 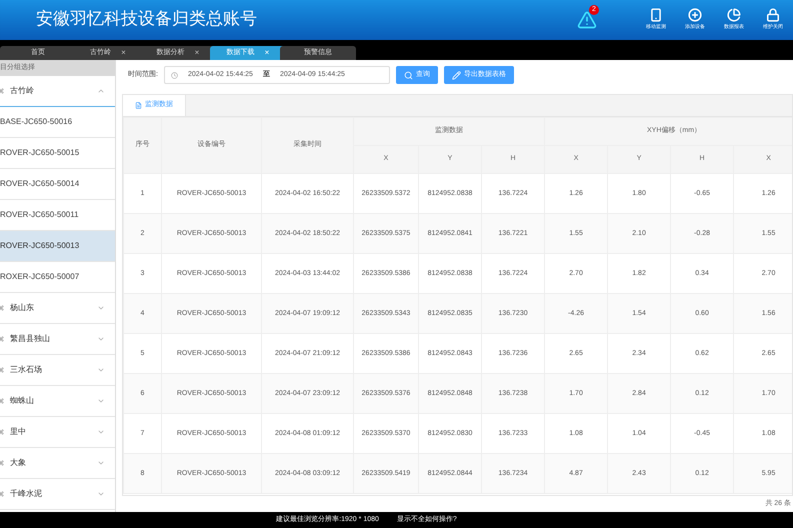 What do you see at coordinates (30, 339) in the screenshot?
I see `group-label: 繁昌县独山` at bounding box center [30, 339].